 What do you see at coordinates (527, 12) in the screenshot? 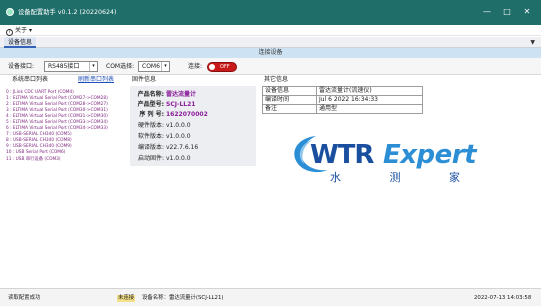
I see `close-button: ✕` at bounding box center [527, 12].